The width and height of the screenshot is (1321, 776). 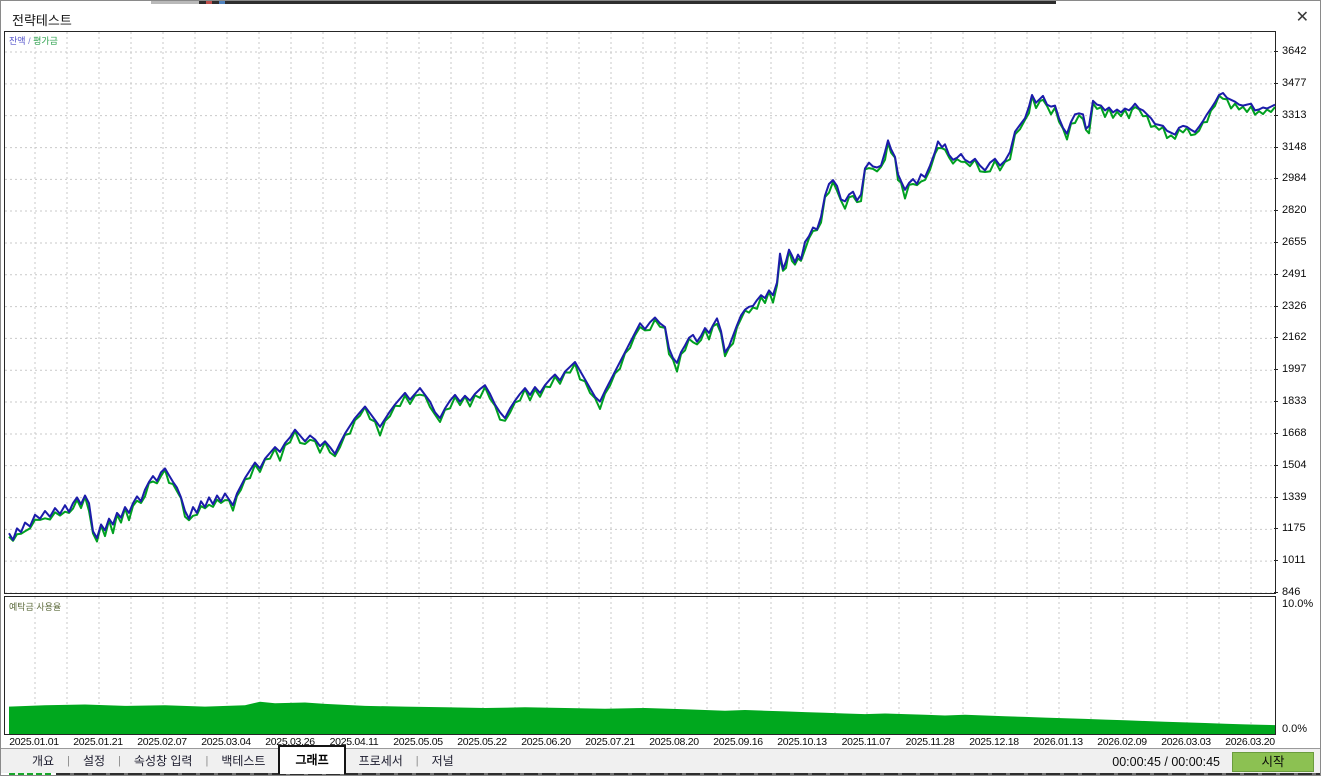 What do you see at coordinates (1294, 273) in the screenshot?
I see `value-axis-label: 2491` at bounding box center [1294, 273].